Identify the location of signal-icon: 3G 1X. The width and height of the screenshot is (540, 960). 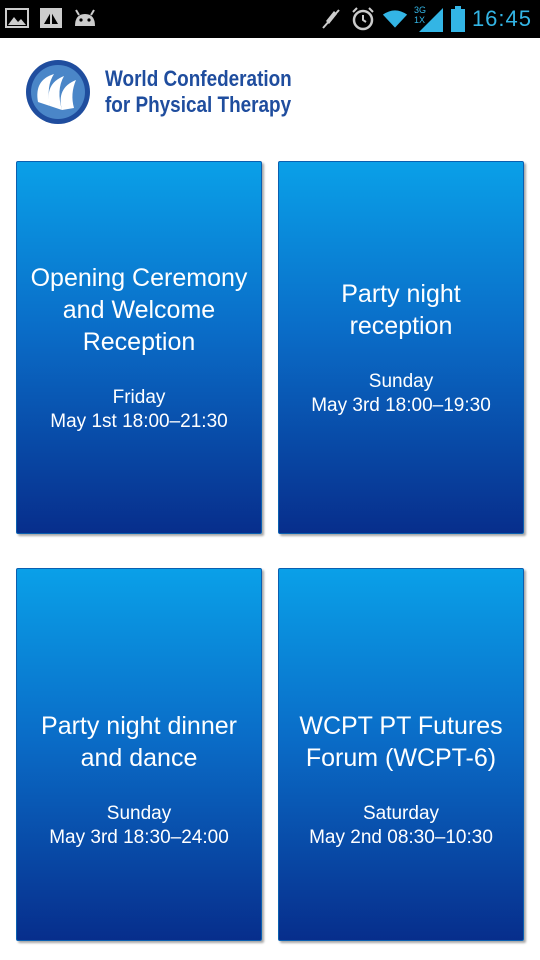
(429, 19).